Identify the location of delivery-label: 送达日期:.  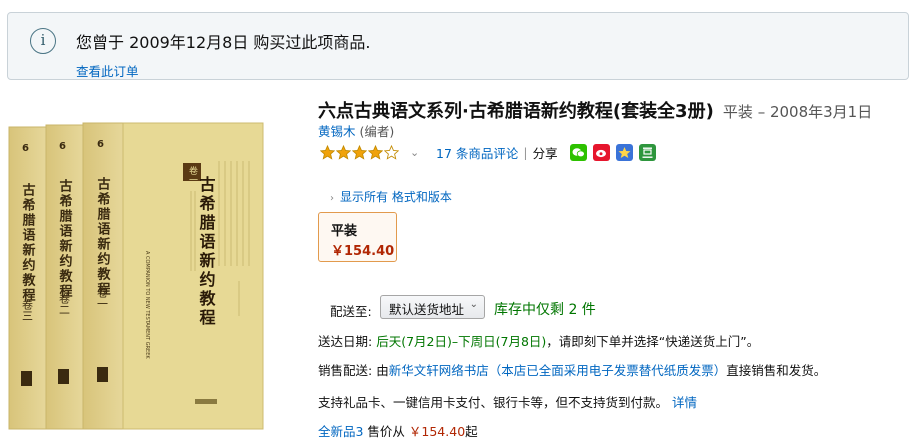
(345, 341).